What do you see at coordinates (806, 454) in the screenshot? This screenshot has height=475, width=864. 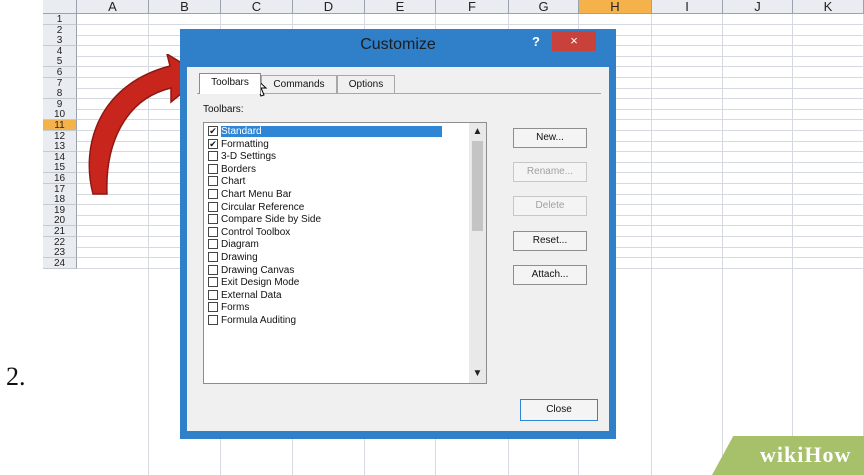 I see `wikihow-watermark: wikiHow` at bounding box center [806, 454].